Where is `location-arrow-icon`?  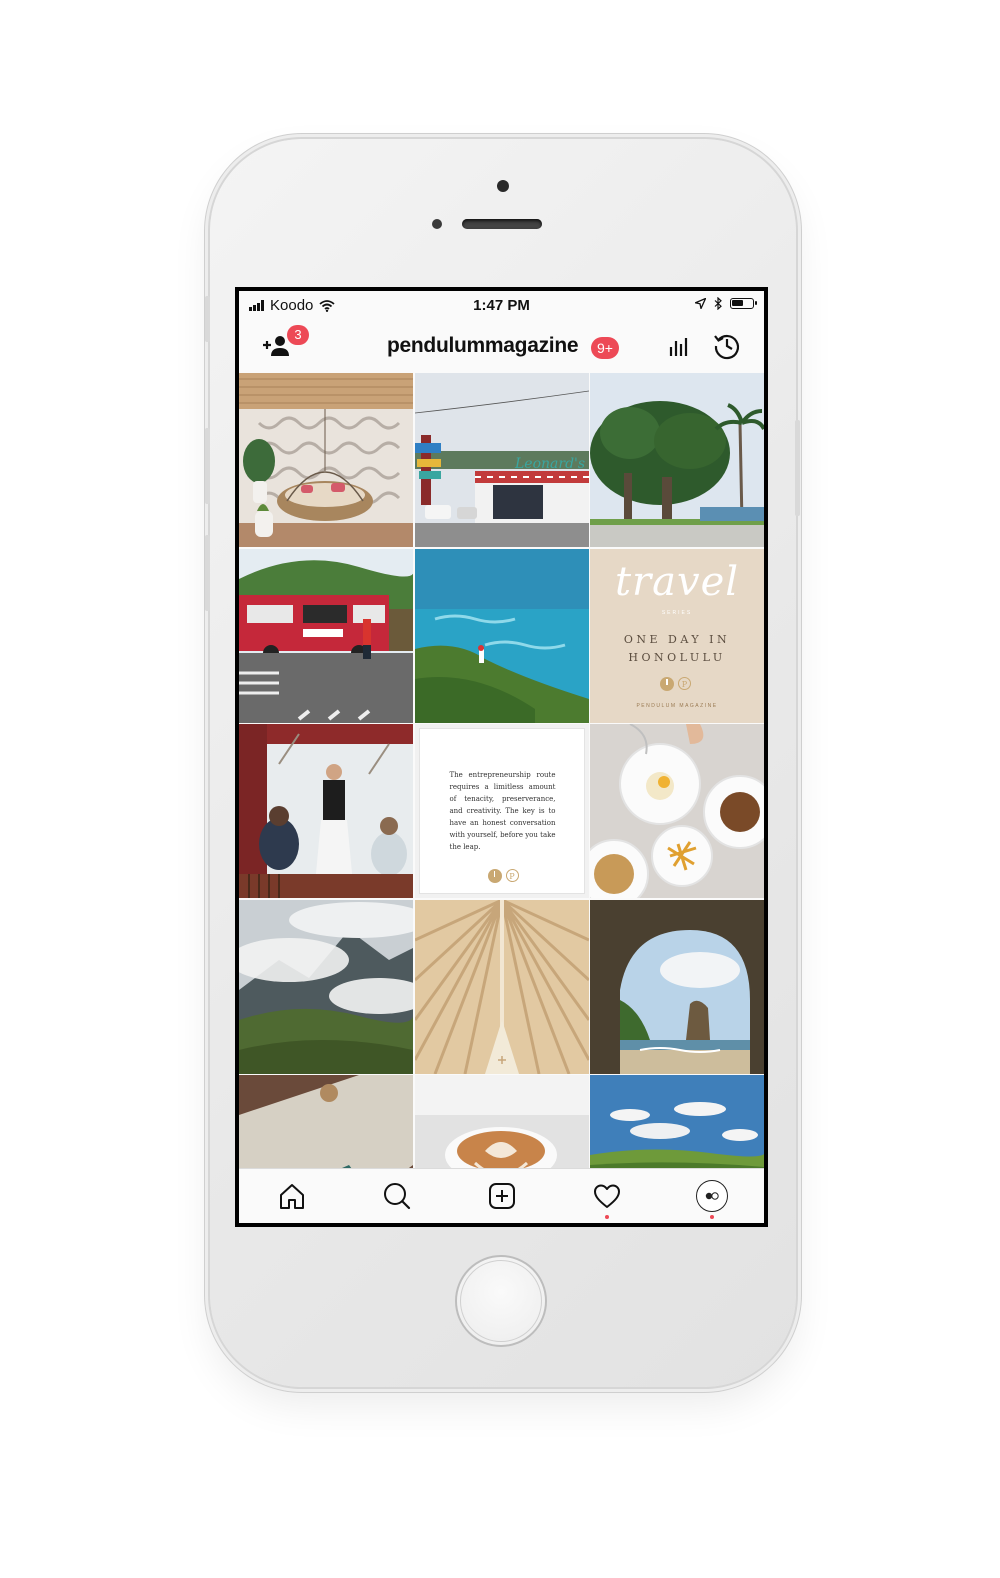
location-arrow-icon is located at coordinates (700, 303).